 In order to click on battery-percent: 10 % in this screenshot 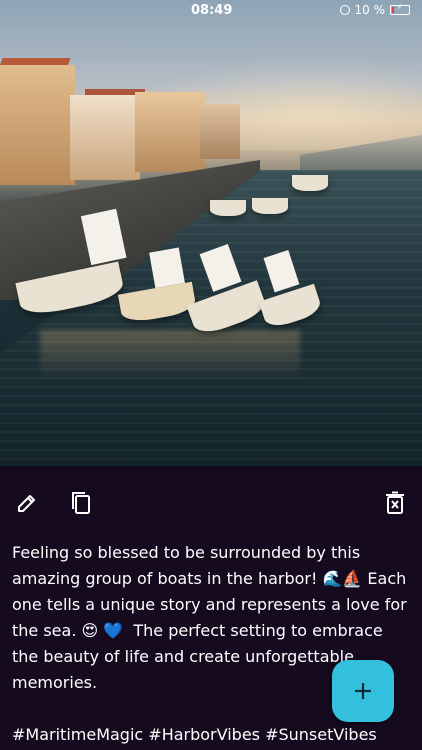, I will do `click(370, 10)`.